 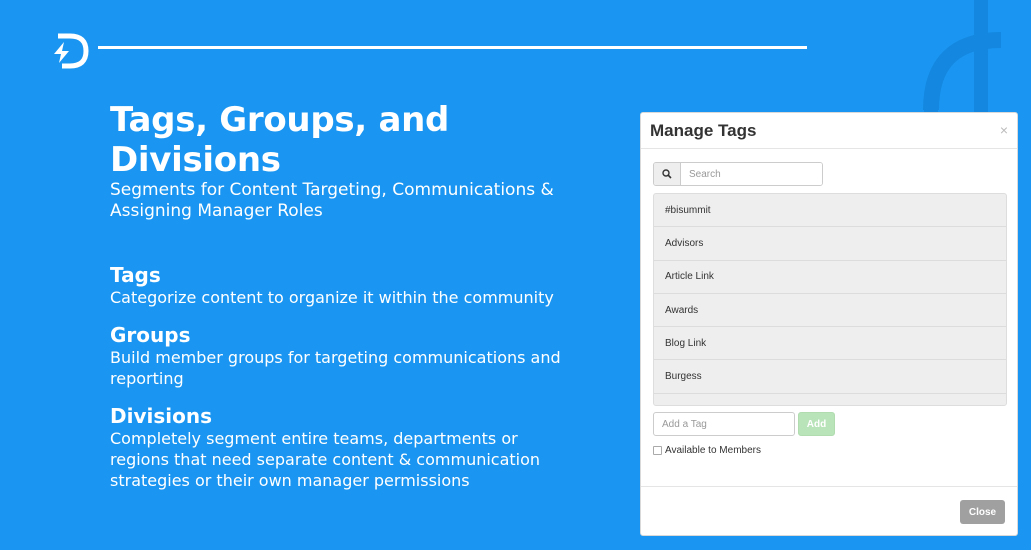 What do you see at coordinates (135, 275) in the screenshot?
I see `section-heading: Tags` at bounding box center [135, 275].